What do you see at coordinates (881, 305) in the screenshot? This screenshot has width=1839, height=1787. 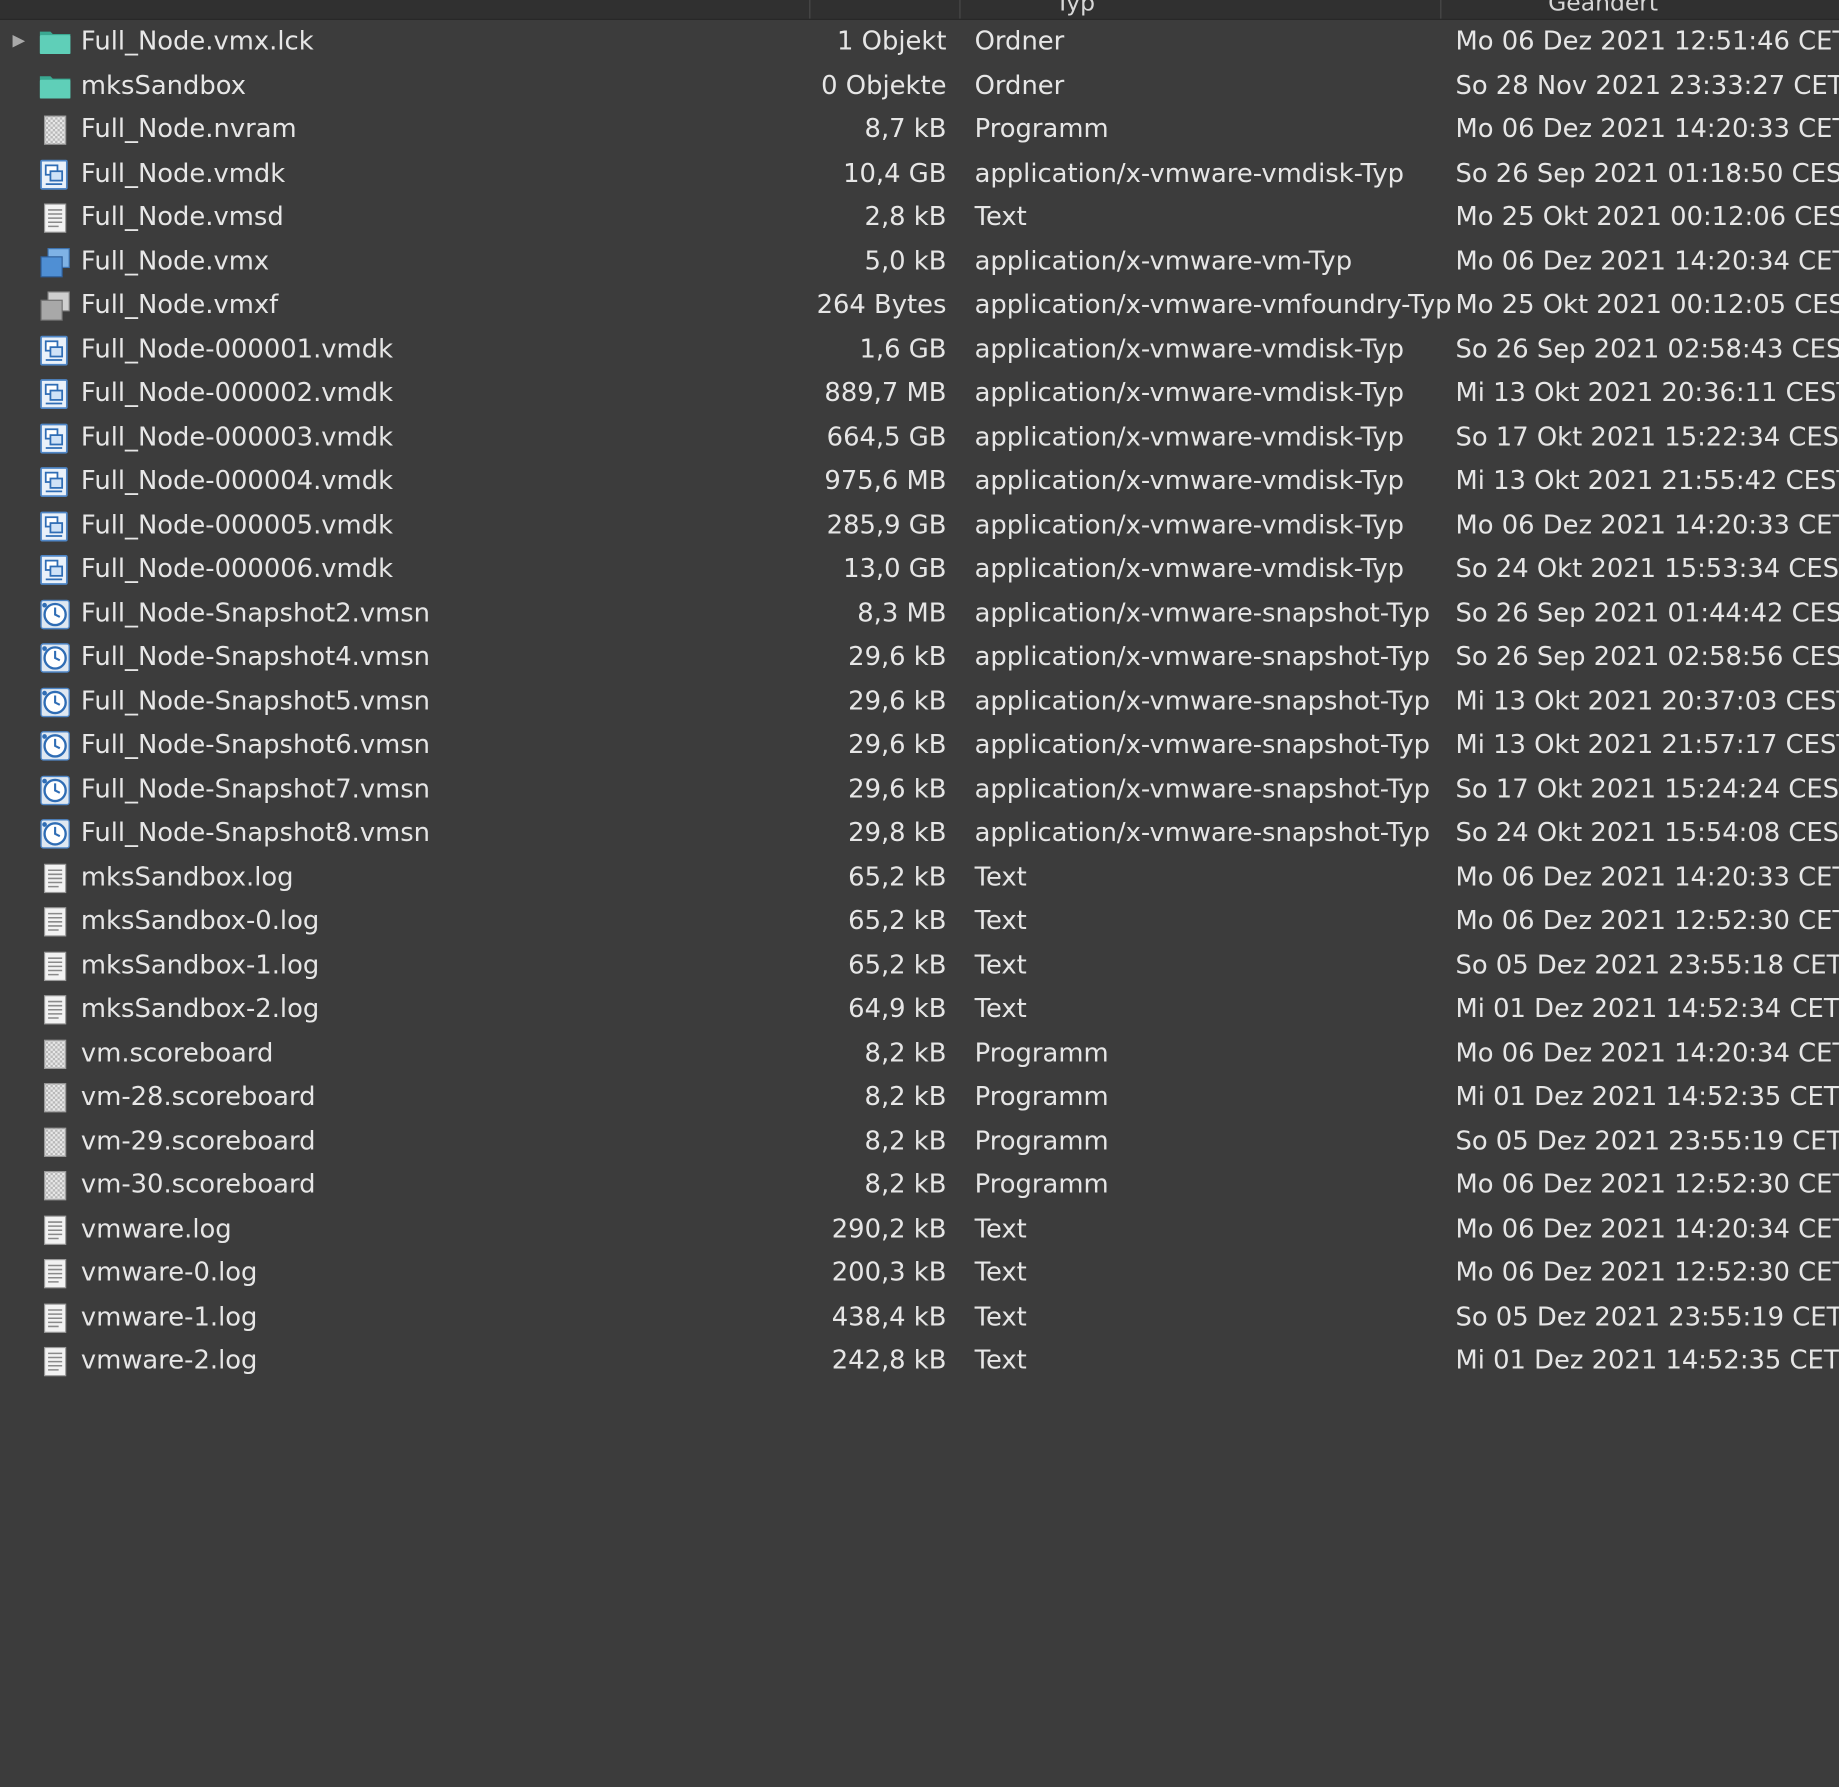 I see `file-size: 264 Bytes` at bounding box center [881, 305].